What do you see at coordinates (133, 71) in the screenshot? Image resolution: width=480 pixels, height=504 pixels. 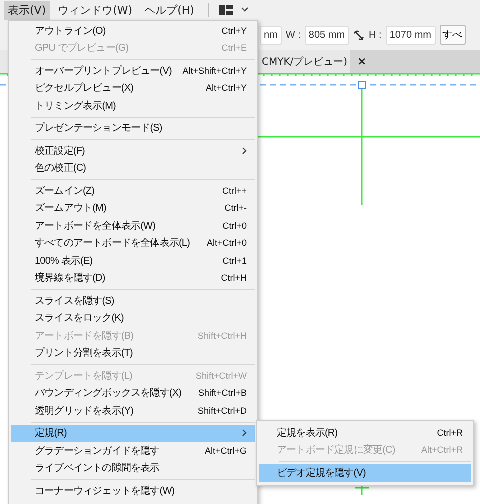 I see `menu-item: オーバープリントプレビュー(V) Alt+Shift+Ctrl+Y` at bounding box center [133, 71].